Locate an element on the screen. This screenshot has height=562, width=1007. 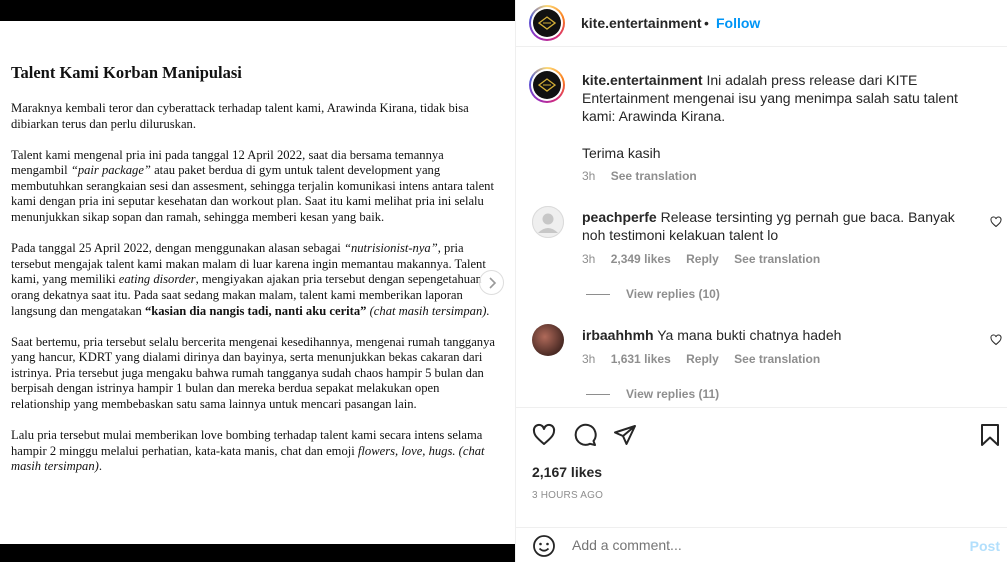
comment-meta-1: 3h 2,349 likes Reply See translation is located at coordinates (707, 259).